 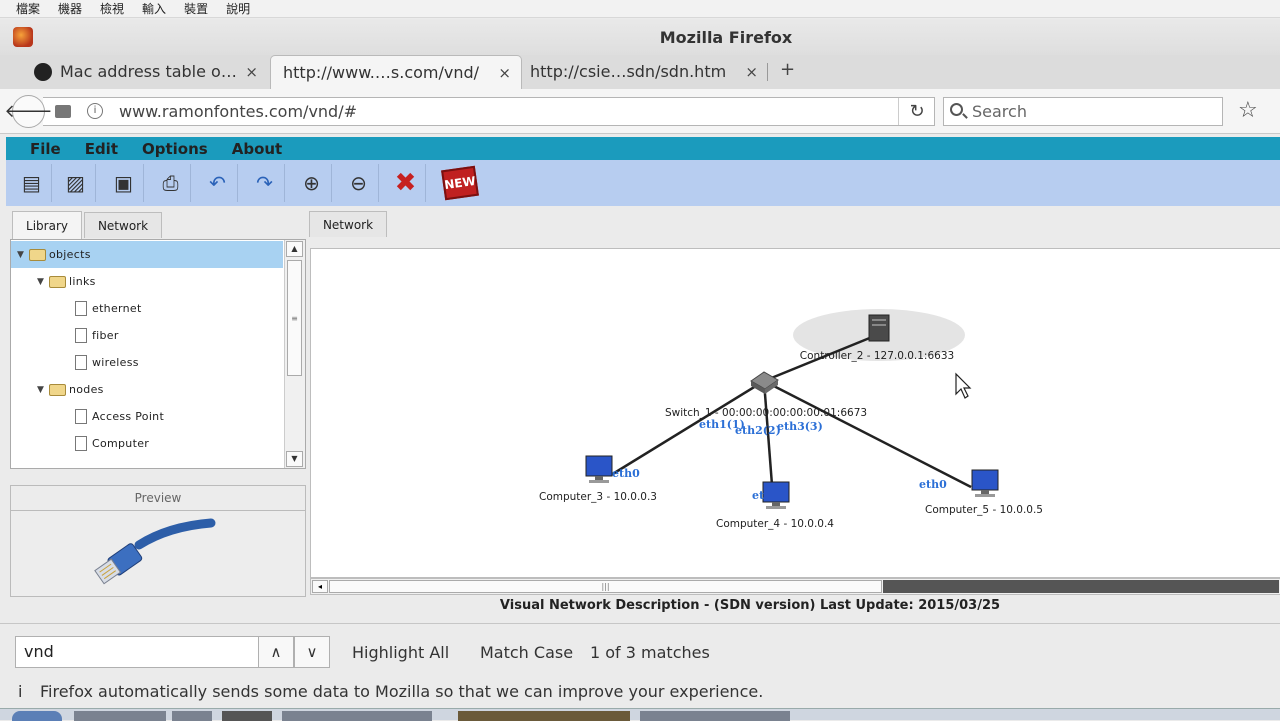 I want to click on open-icon: ▨, so click(x=76, y=183).